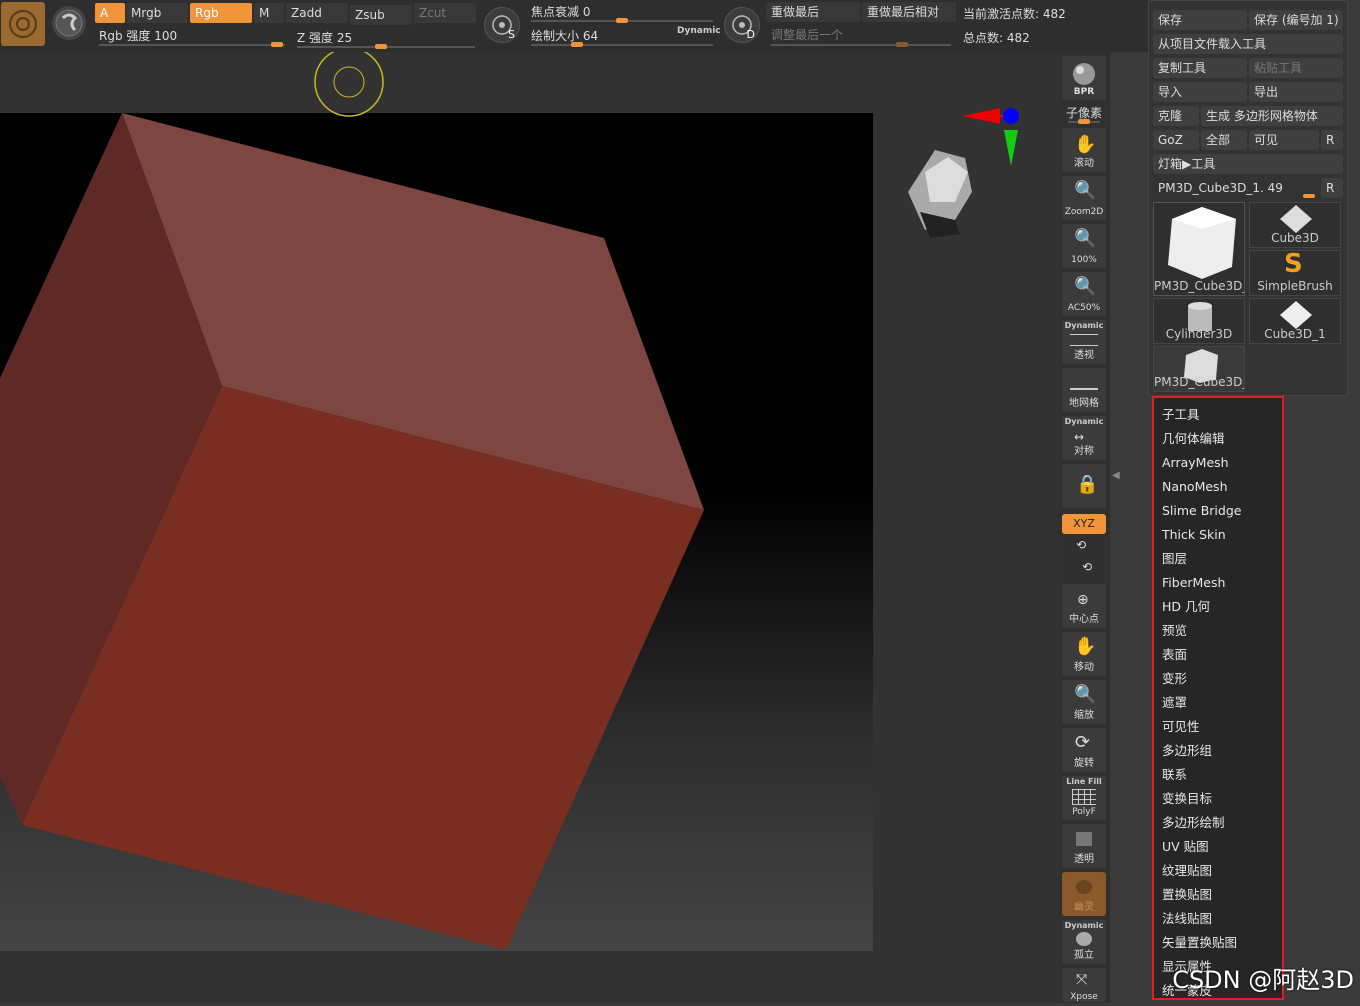 Image resolution: width=1360 pixels, height=1006 pixels. What do you see at coordinates (1222, 730) in the screenshot?
I see `subpalette-item: 可见性` at bounding box center [1222, 730].